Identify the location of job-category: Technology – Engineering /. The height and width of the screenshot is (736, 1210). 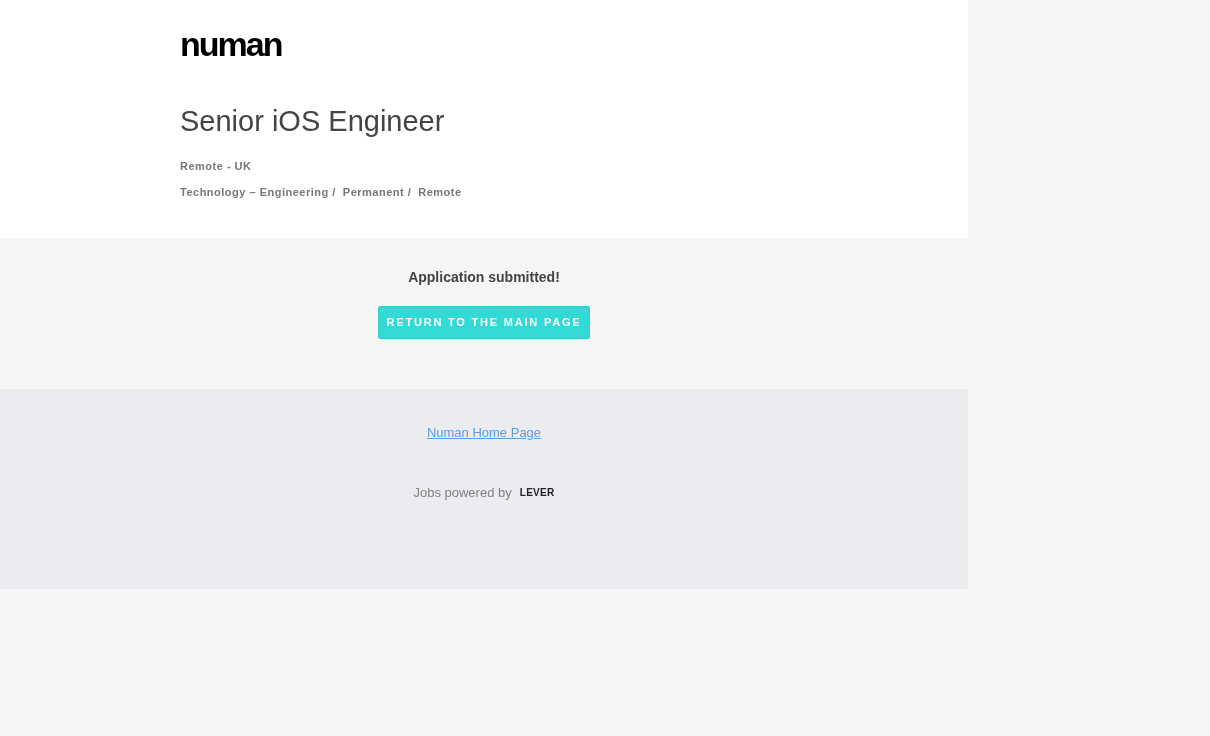
(258, 192).